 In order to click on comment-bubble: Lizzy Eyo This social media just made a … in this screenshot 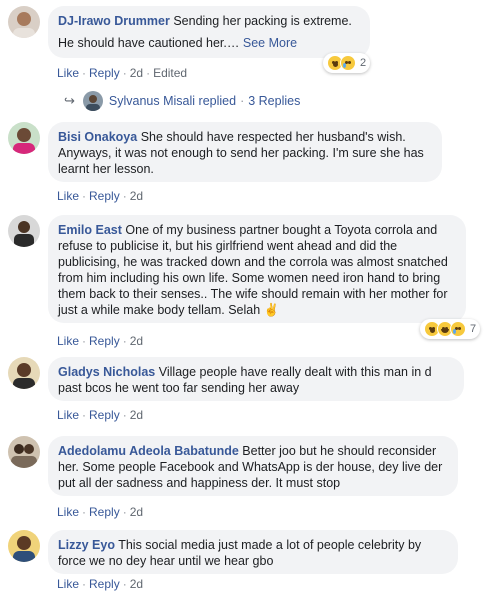, I will do `click(253, 552)`.